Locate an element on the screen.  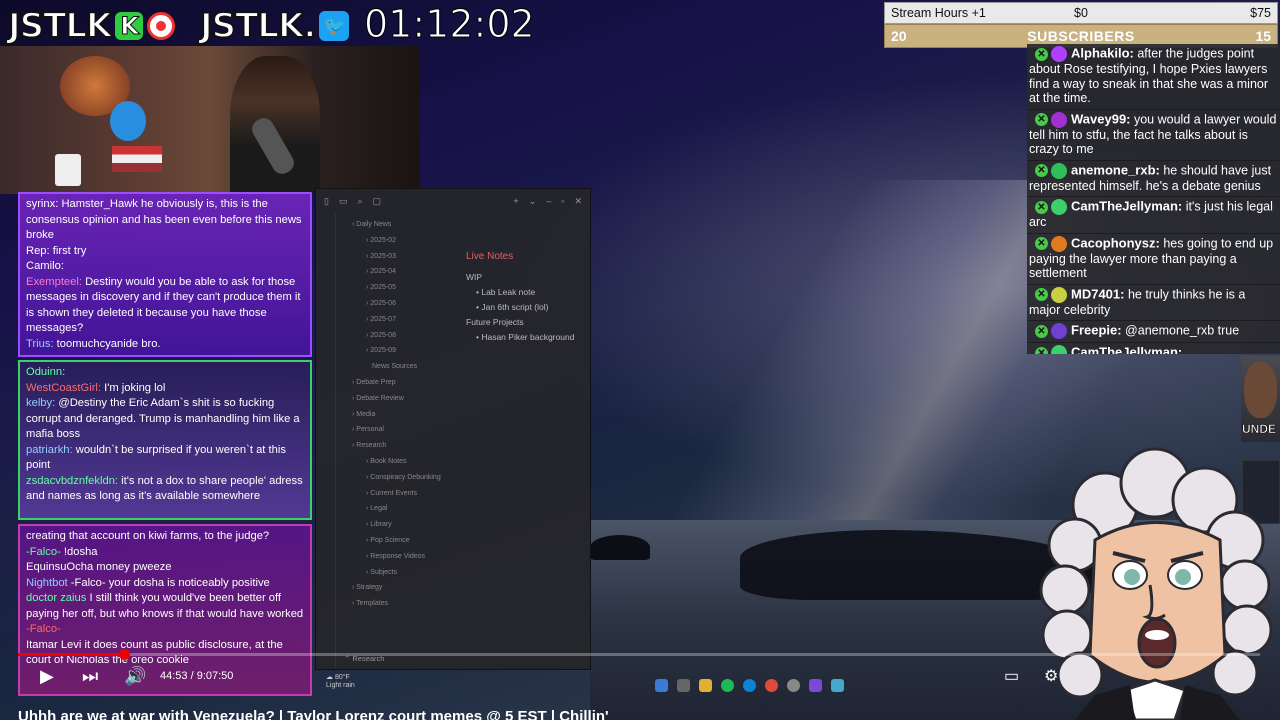
note-line: Future Projects is located at coordinates (526, 322).